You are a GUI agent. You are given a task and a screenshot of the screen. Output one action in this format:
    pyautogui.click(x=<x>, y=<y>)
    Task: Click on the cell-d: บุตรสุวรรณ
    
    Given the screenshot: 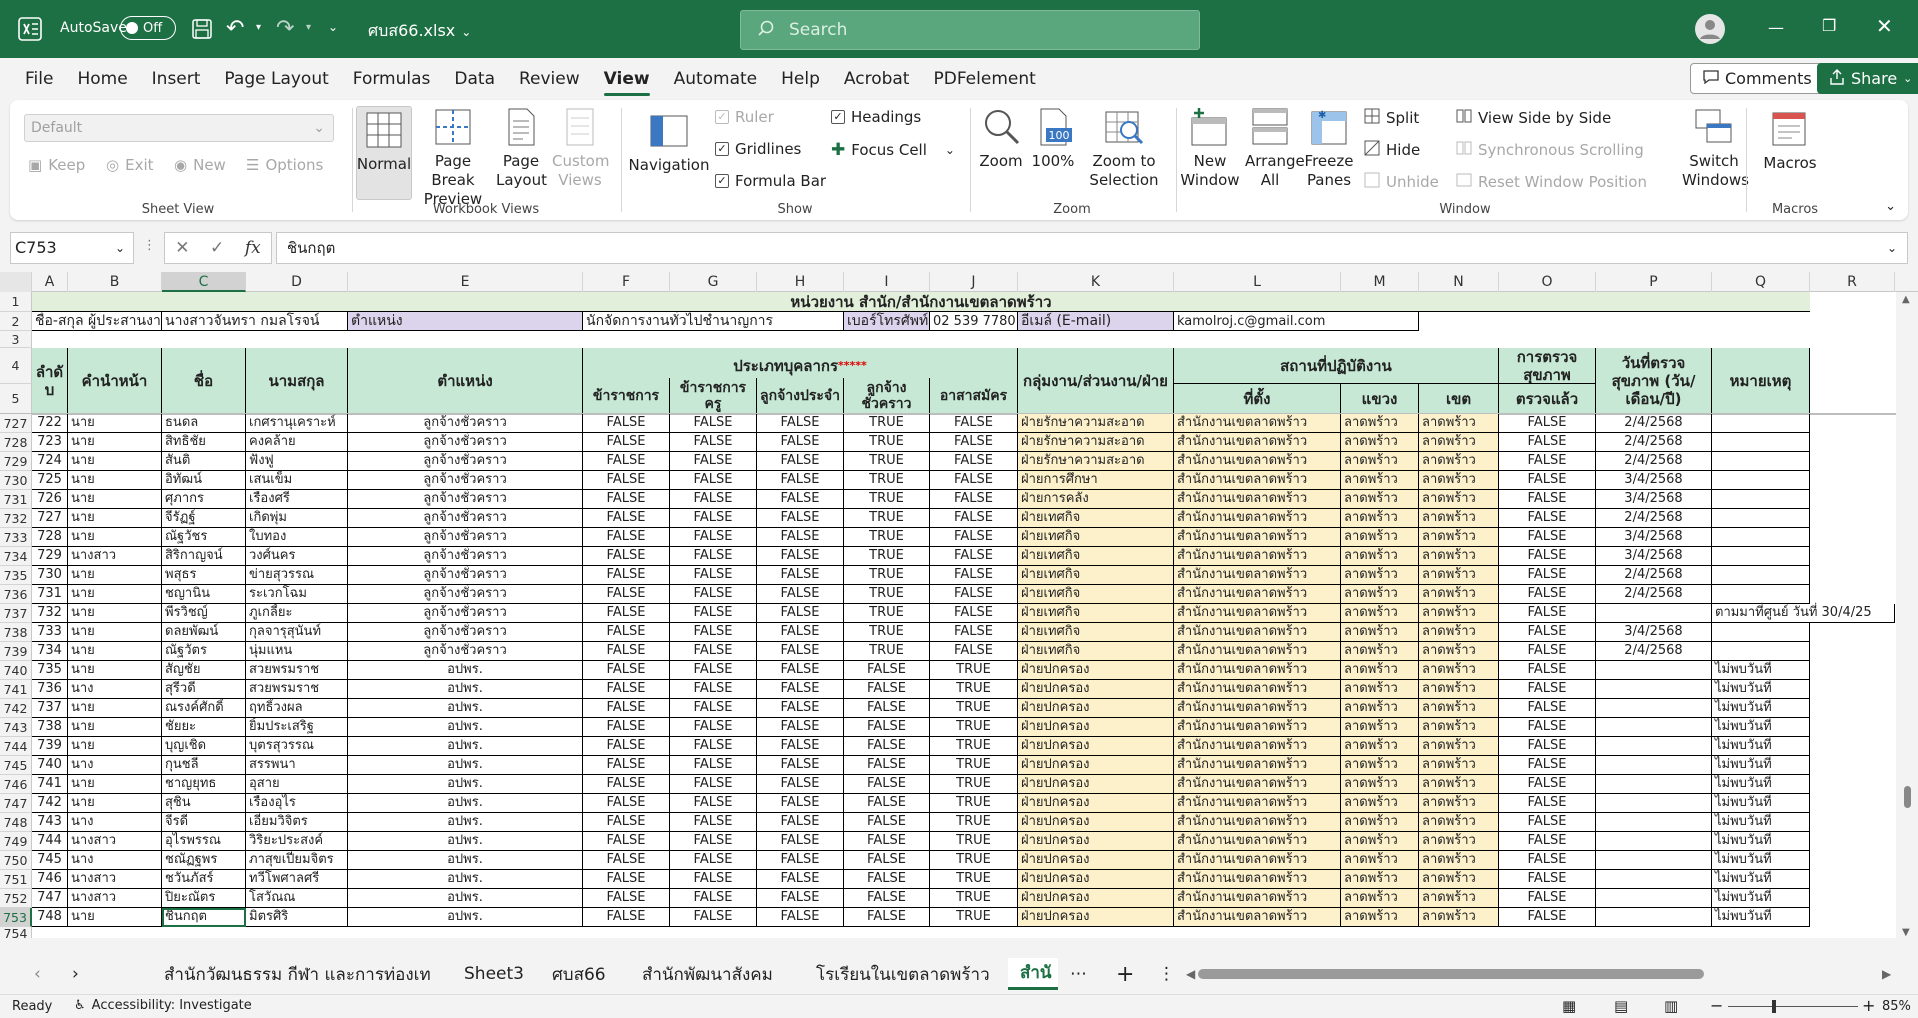 What is the action you would take?
    pyautogui.click(x=297, y=746)
    